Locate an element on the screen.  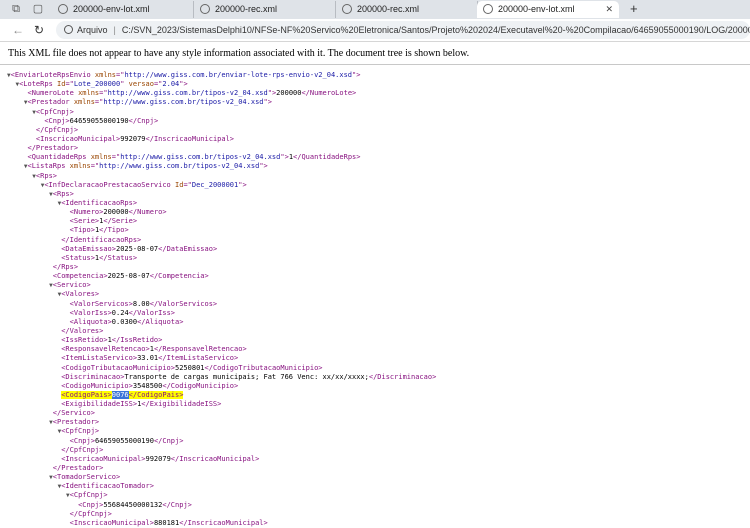
tab-3: 200000-rec.xml is located at coordinates (407, 9).